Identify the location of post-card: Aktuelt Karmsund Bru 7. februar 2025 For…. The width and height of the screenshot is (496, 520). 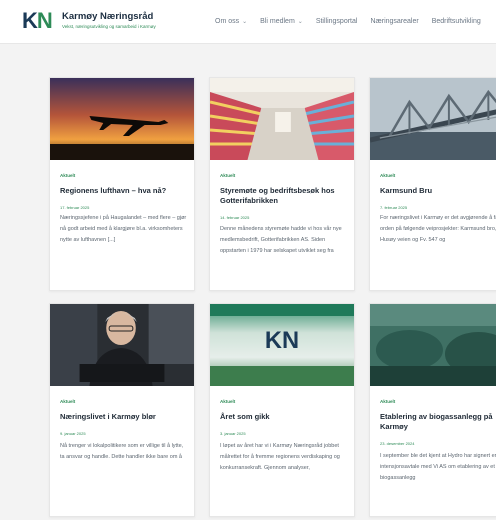
(432, 184).